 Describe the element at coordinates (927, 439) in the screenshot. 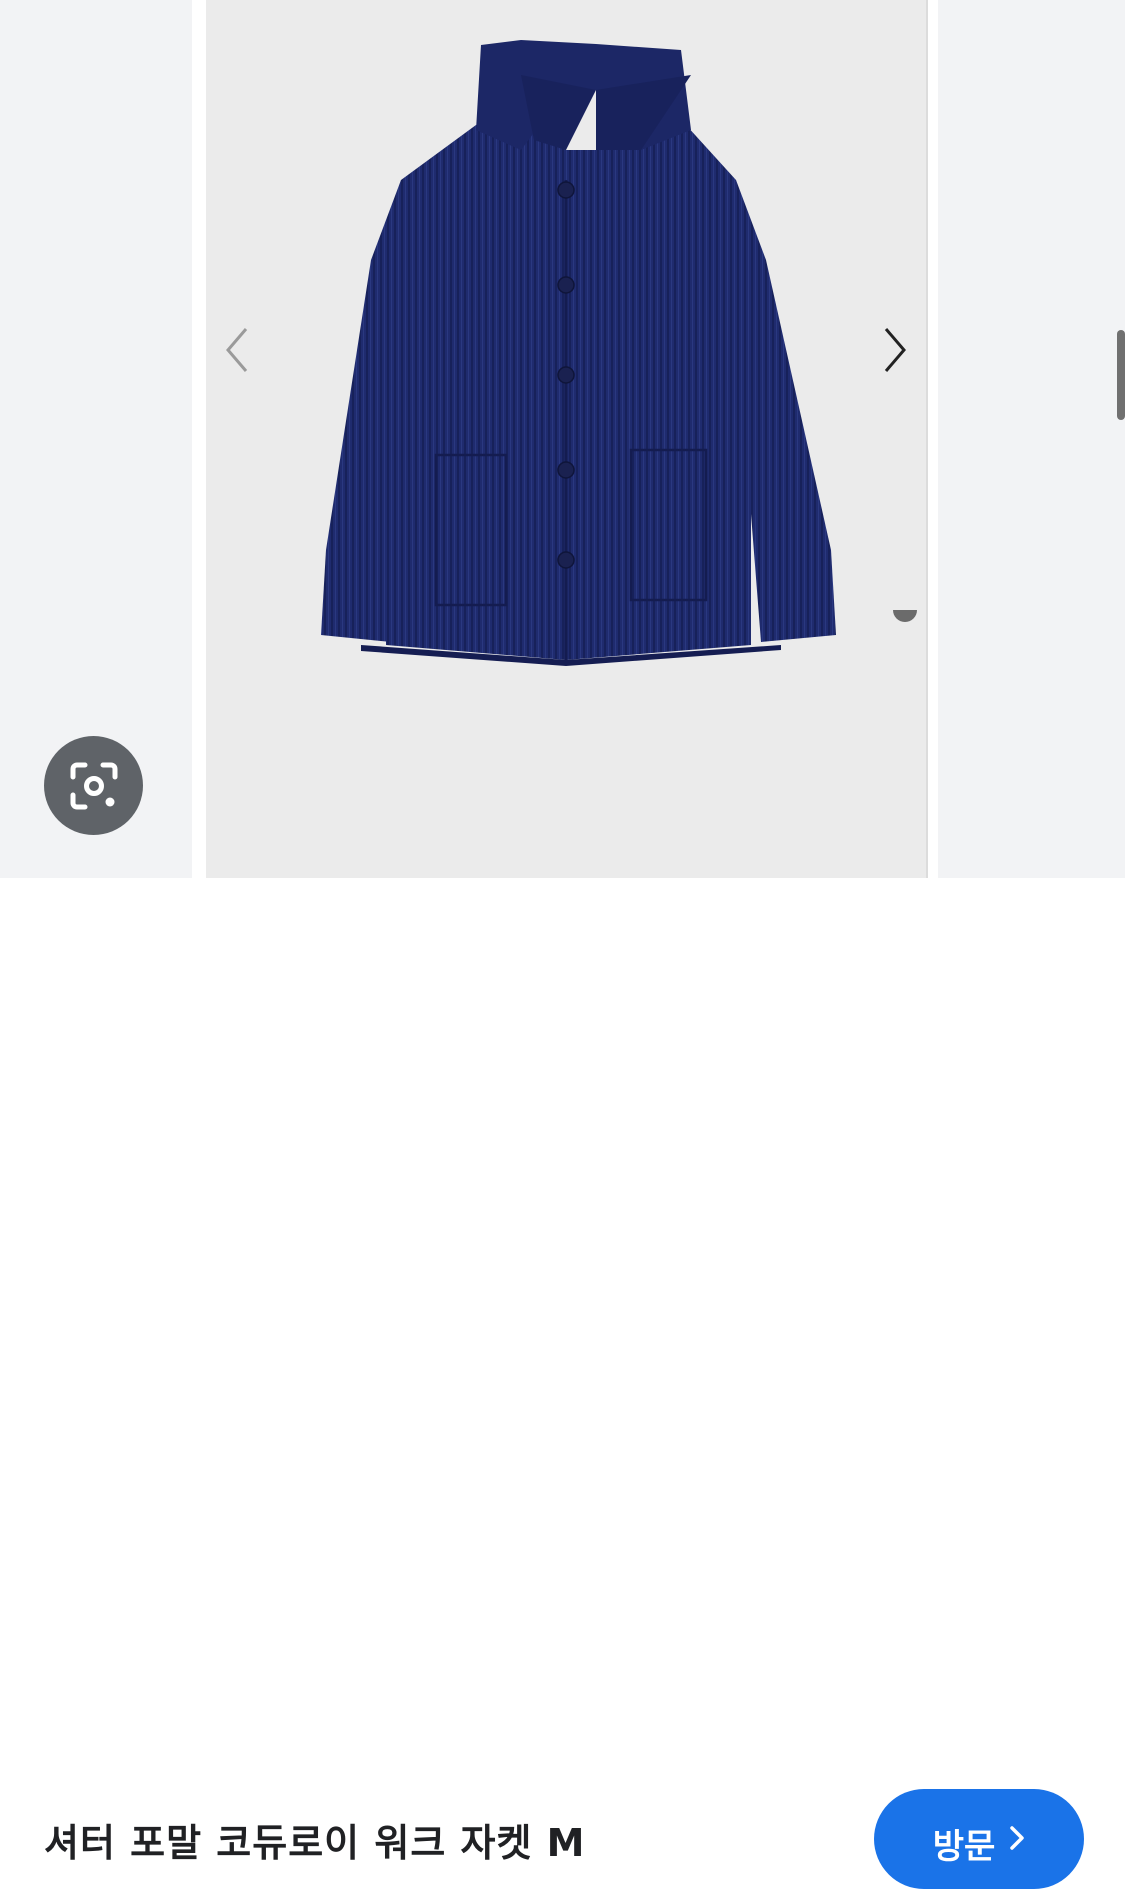

I see `divider` at that location.